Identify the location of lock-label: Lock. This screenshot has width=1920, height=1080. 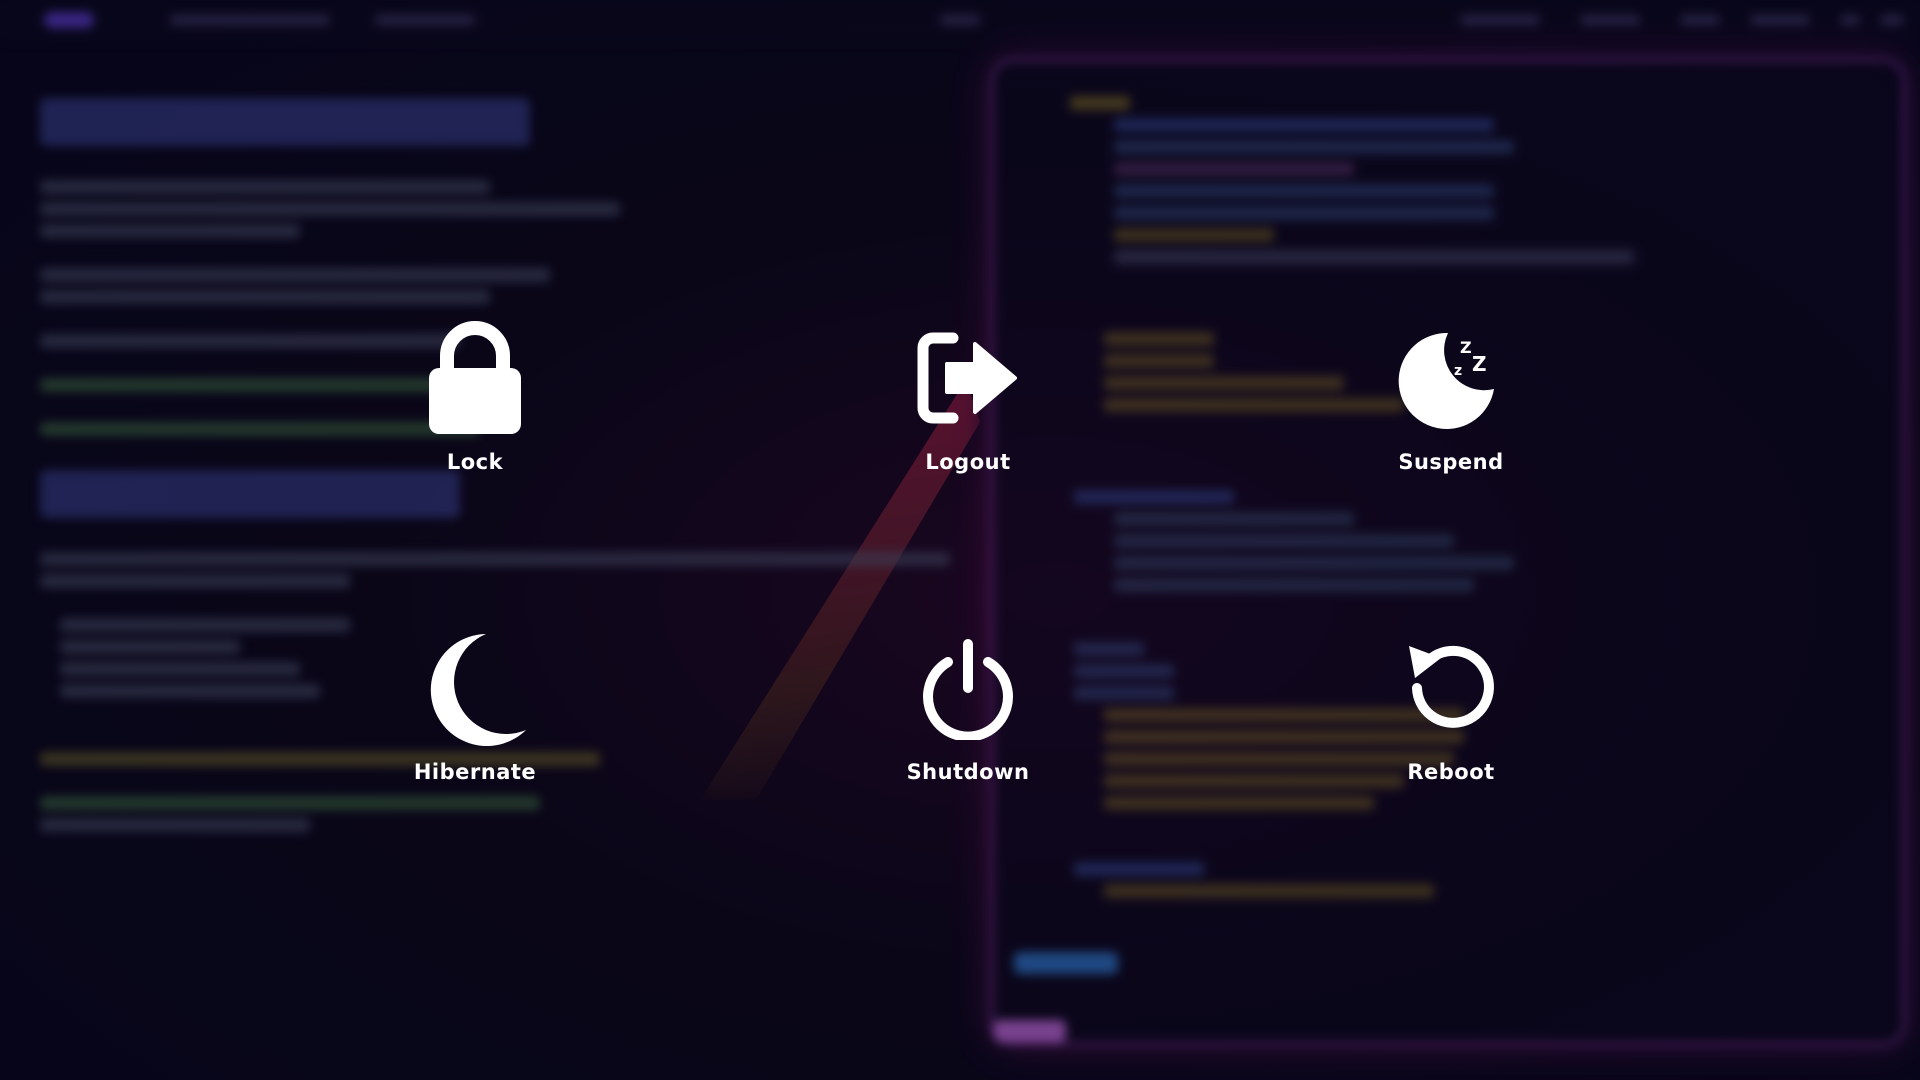
(475, 462).